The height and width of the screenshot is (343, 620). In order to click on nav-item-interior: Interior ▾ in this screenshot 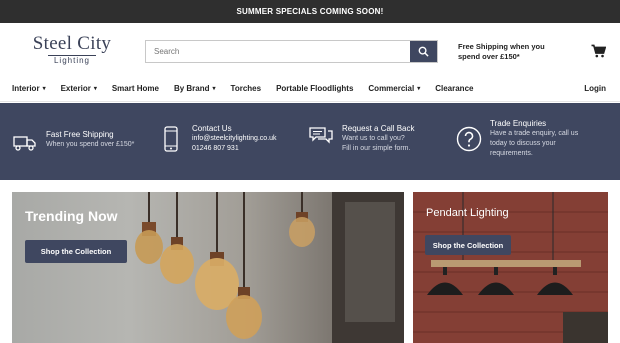, I will do `click(29, 88)`.